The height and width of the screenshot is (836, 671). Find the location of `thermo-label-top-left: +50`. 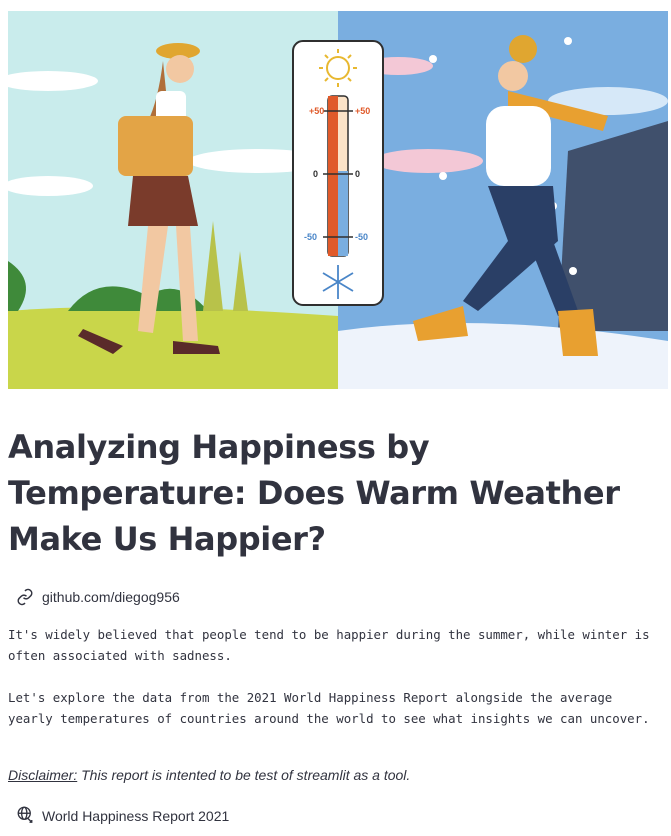

thermo-label-top-left: +50 is located at coordinates (316, 111).